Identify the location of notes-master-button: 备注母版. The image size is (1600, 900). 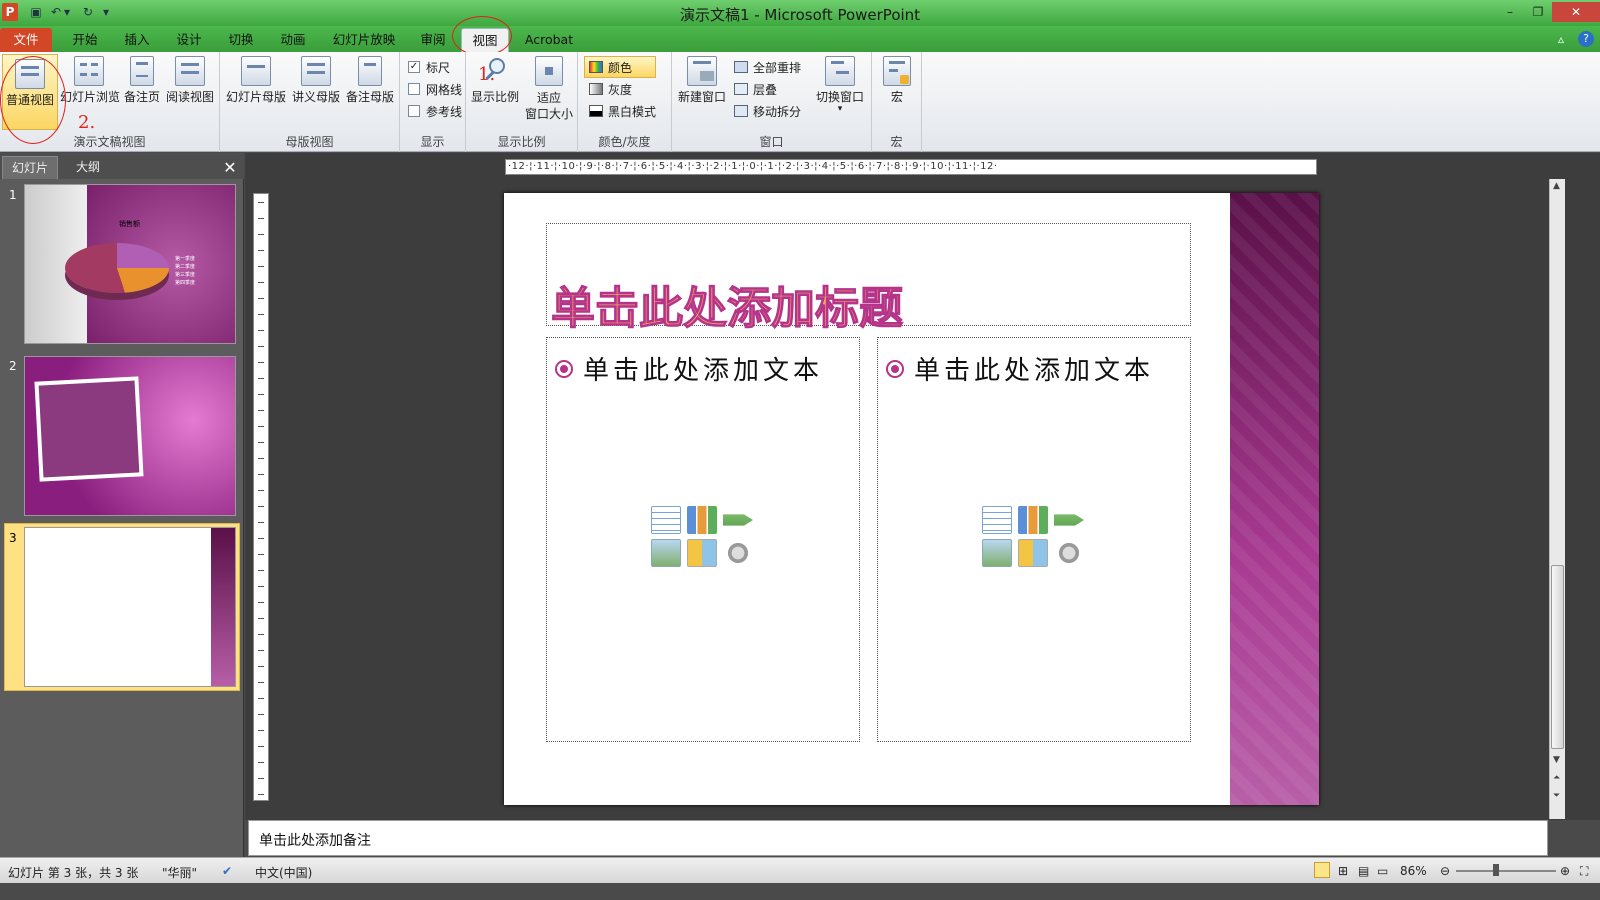
(370, 80).